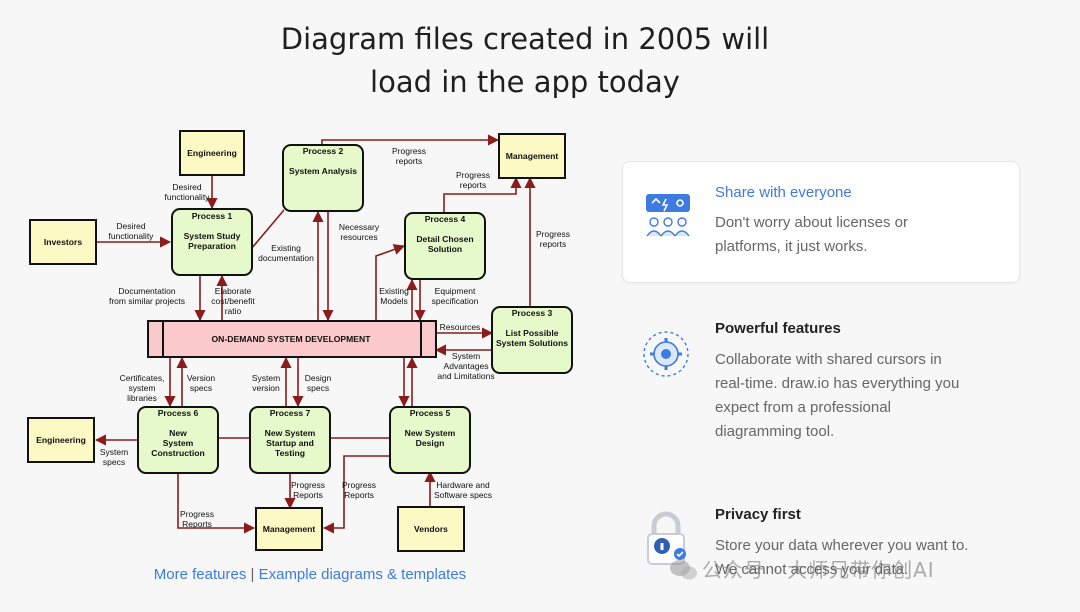 This screenshot has width=1080, height=612. What do you see at coordinates (363, 574) in the screenshot?
I see `example-diagrams-link: Example diagrams & templates` at bounding box center [363, 574].